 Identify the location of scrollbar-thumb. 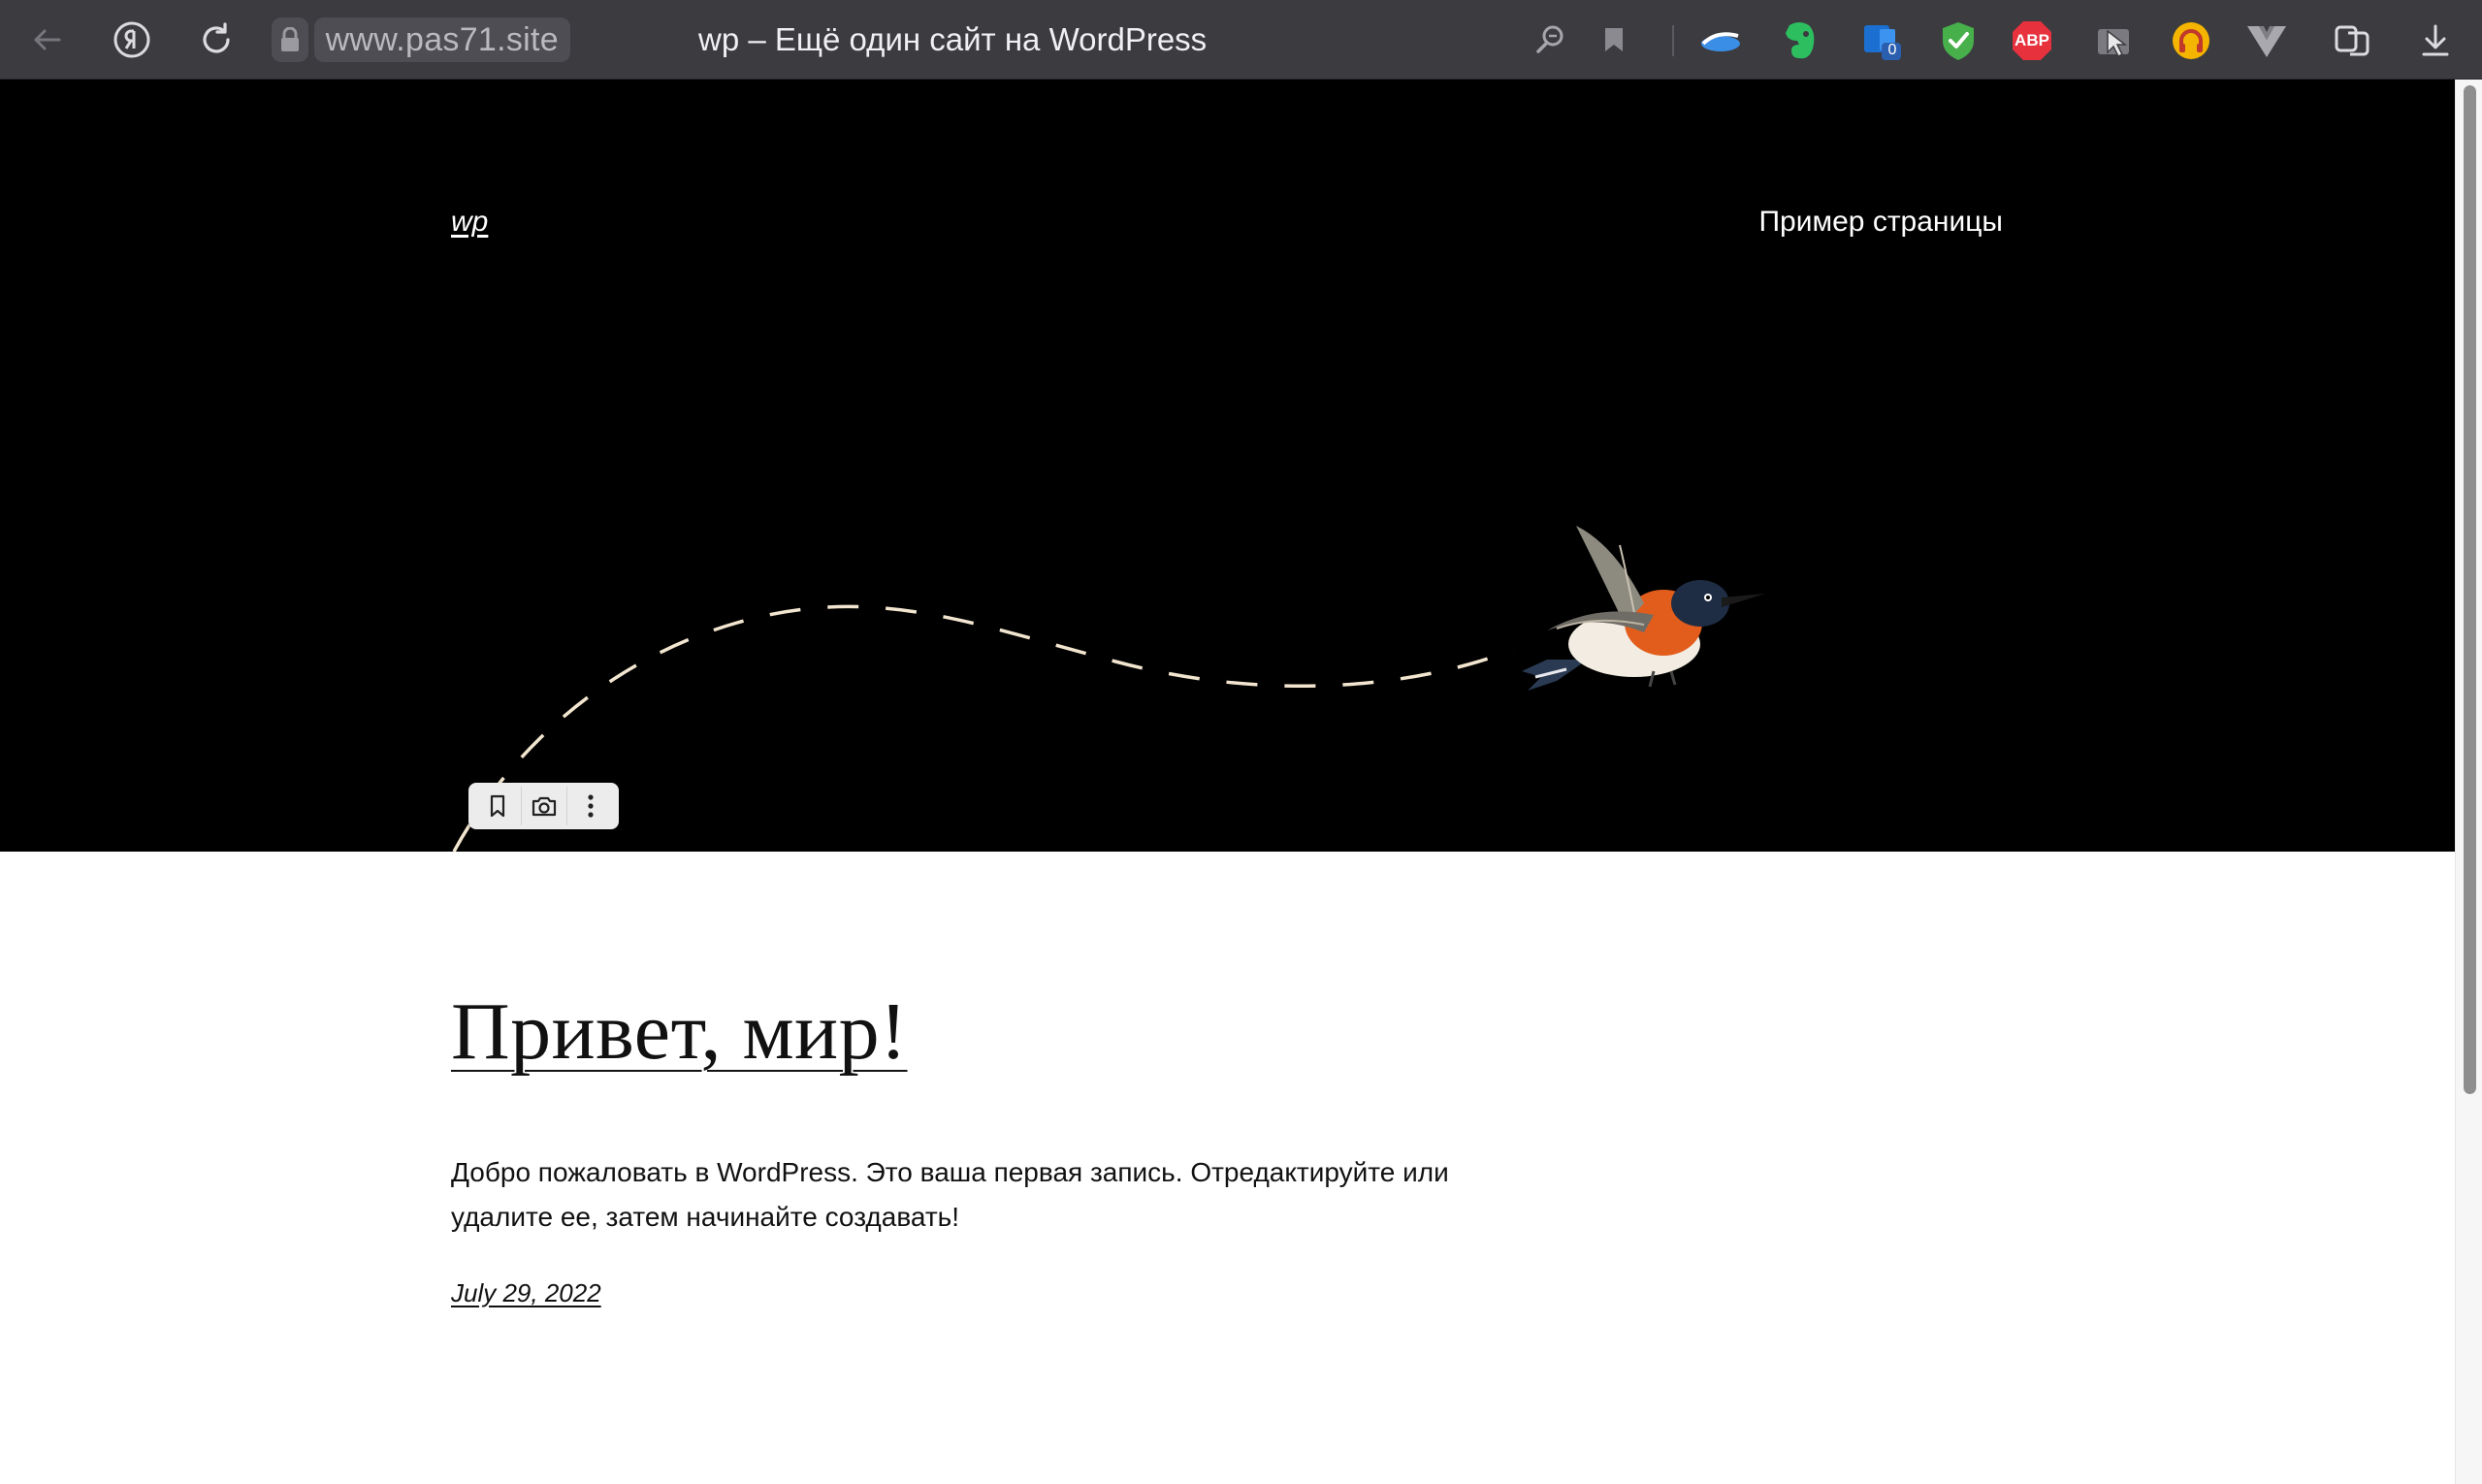
(2470, 589).